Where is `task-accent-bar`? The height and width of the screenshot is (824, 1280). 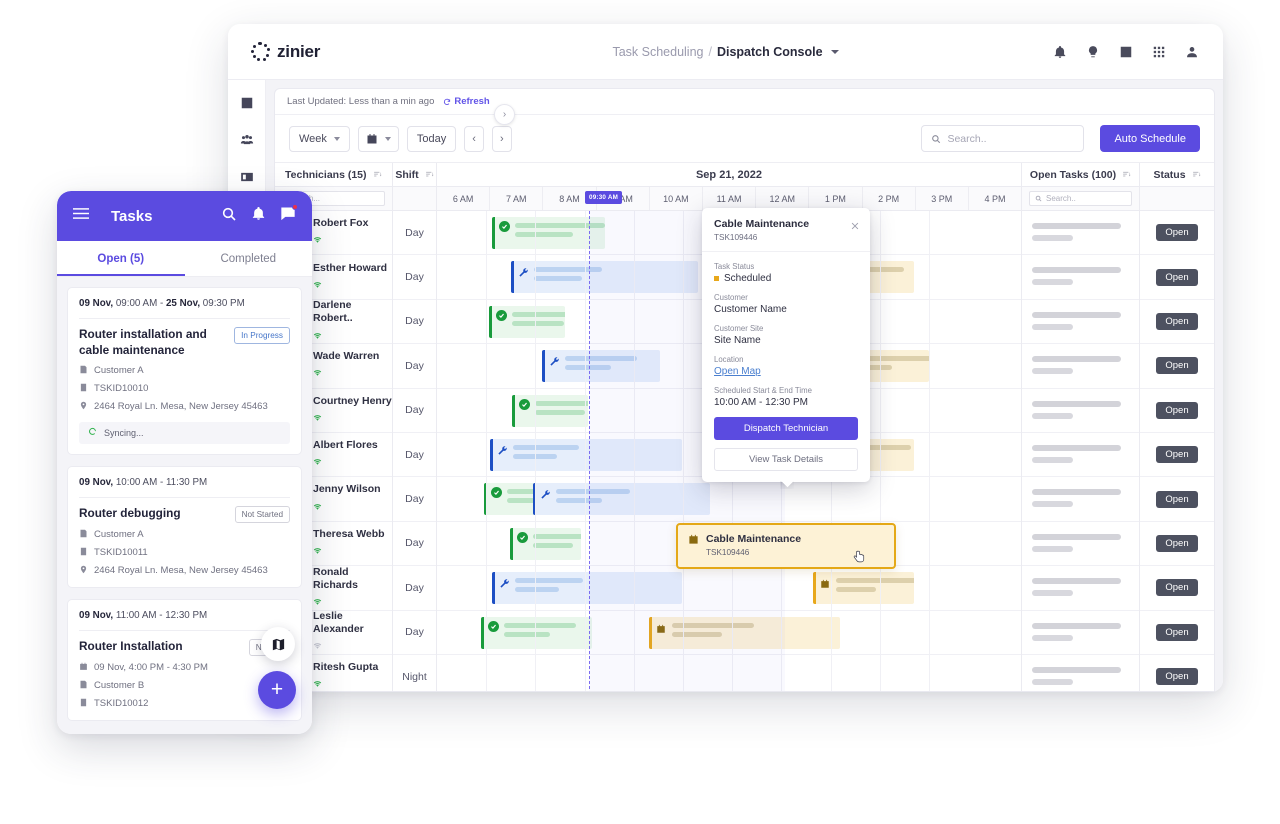
task-accent-bar is located at coordinates (513, 410).